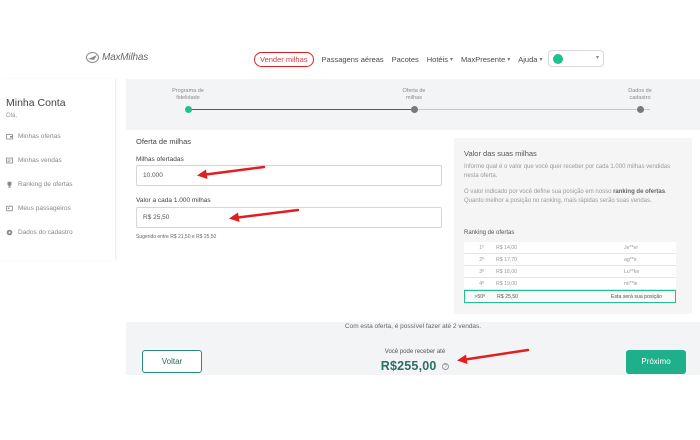  Describe the element at coordinates (479, 297) in the screenshot. I see `rank-position: >50º` at that location.